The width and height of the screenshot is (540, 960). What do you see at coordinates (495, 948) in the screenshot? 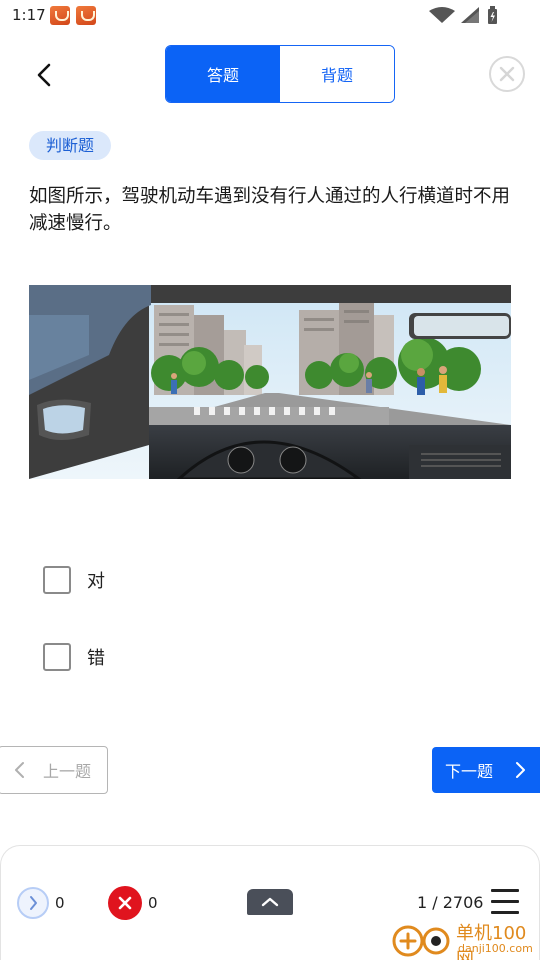
I see `watermark-domain: danji100.com` at bounding box center [495, 948].